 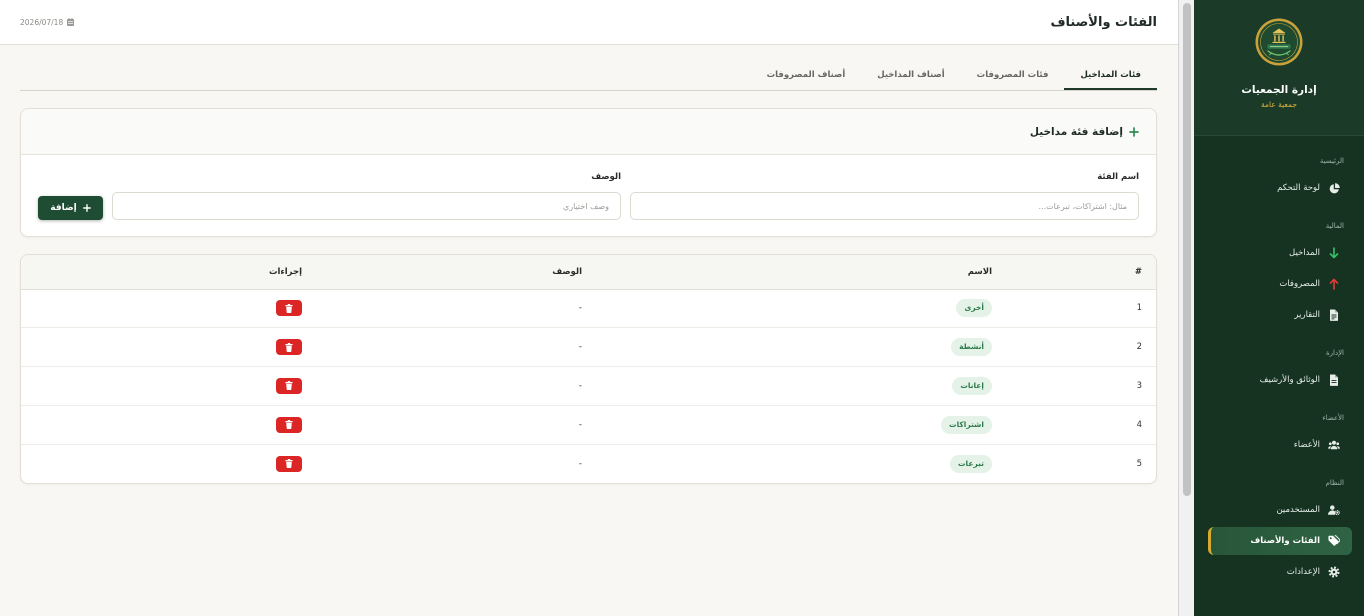 I want to click on nav-section-label: الإدارة, so click(x=1334, y=353).